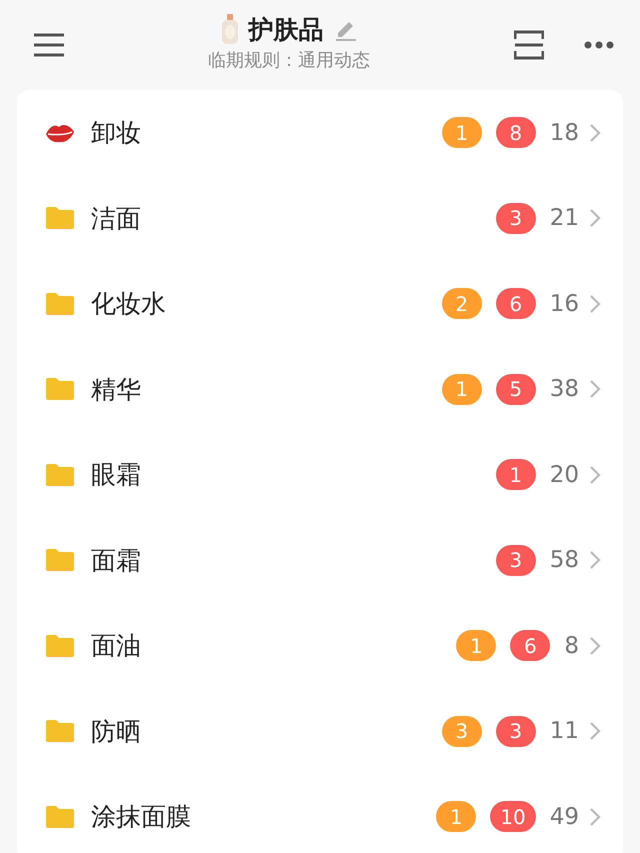 The width and height of the screenshot is (640, 853). I want to click on category-name: 眼霜, so click(286, 475).